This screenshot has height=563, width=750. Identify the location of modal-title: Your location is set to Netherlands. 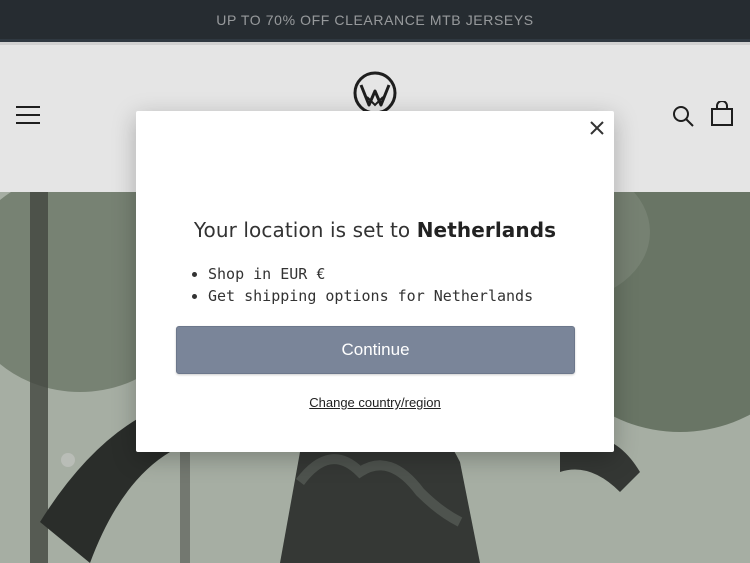
(375, 230).